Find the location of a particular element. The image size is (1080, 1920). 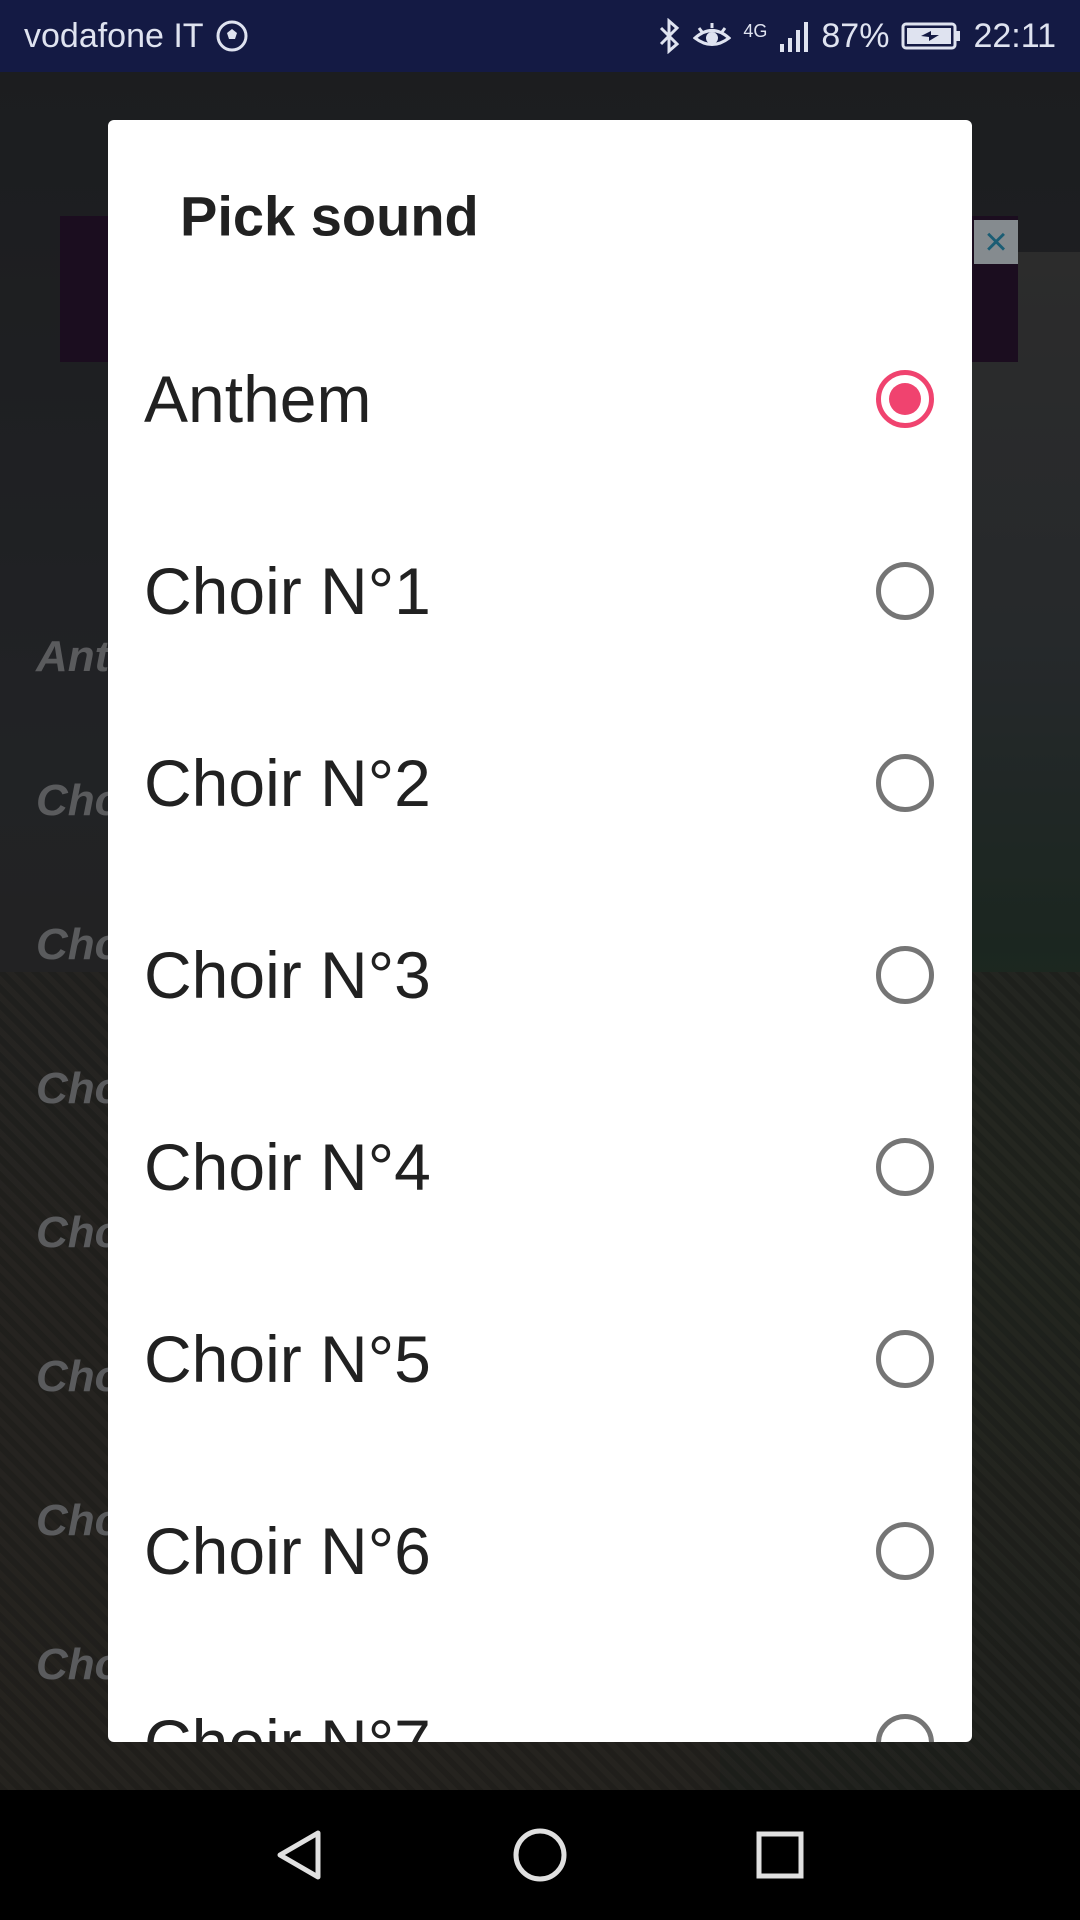

sound-option-choir-6: Choir N°6 is located at coordinates (540, 1551).